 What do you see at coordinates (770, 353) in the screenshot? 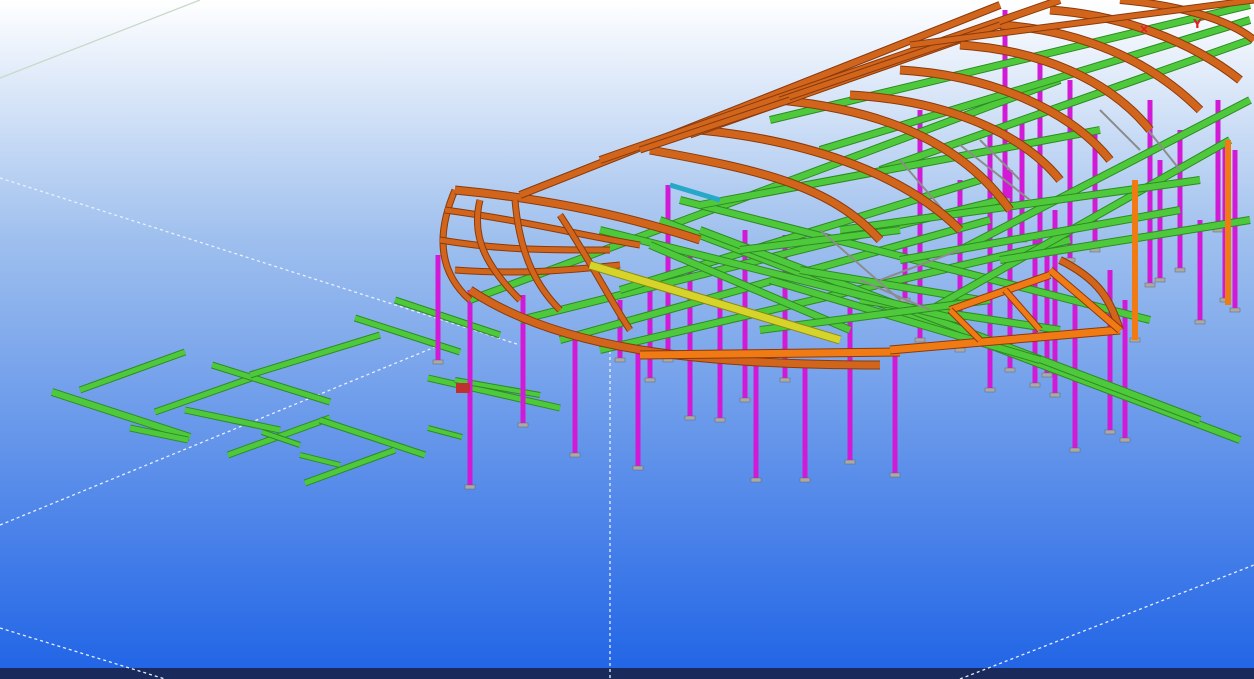
I see `edge-beam` at bounding box center [770, 353].